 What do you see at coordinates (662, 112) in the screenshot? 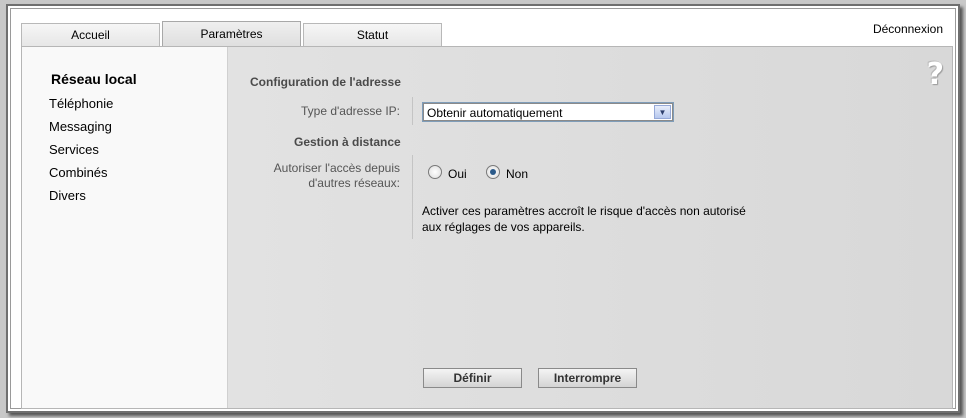
I see `chevron-down-icon: ▼` at bounding box center [662, 112].